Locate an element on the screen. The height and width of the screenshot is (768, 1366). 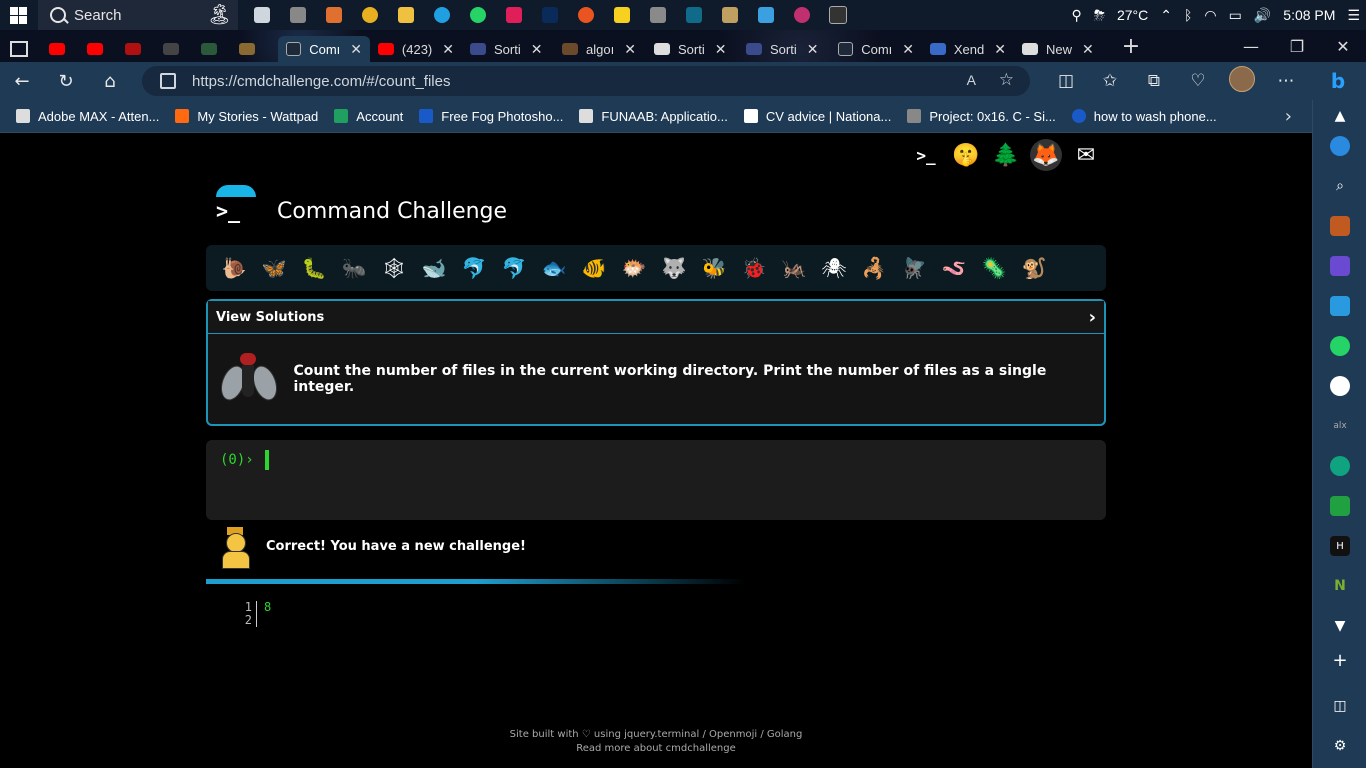
profile-button is located at coordinates (1242, 81).